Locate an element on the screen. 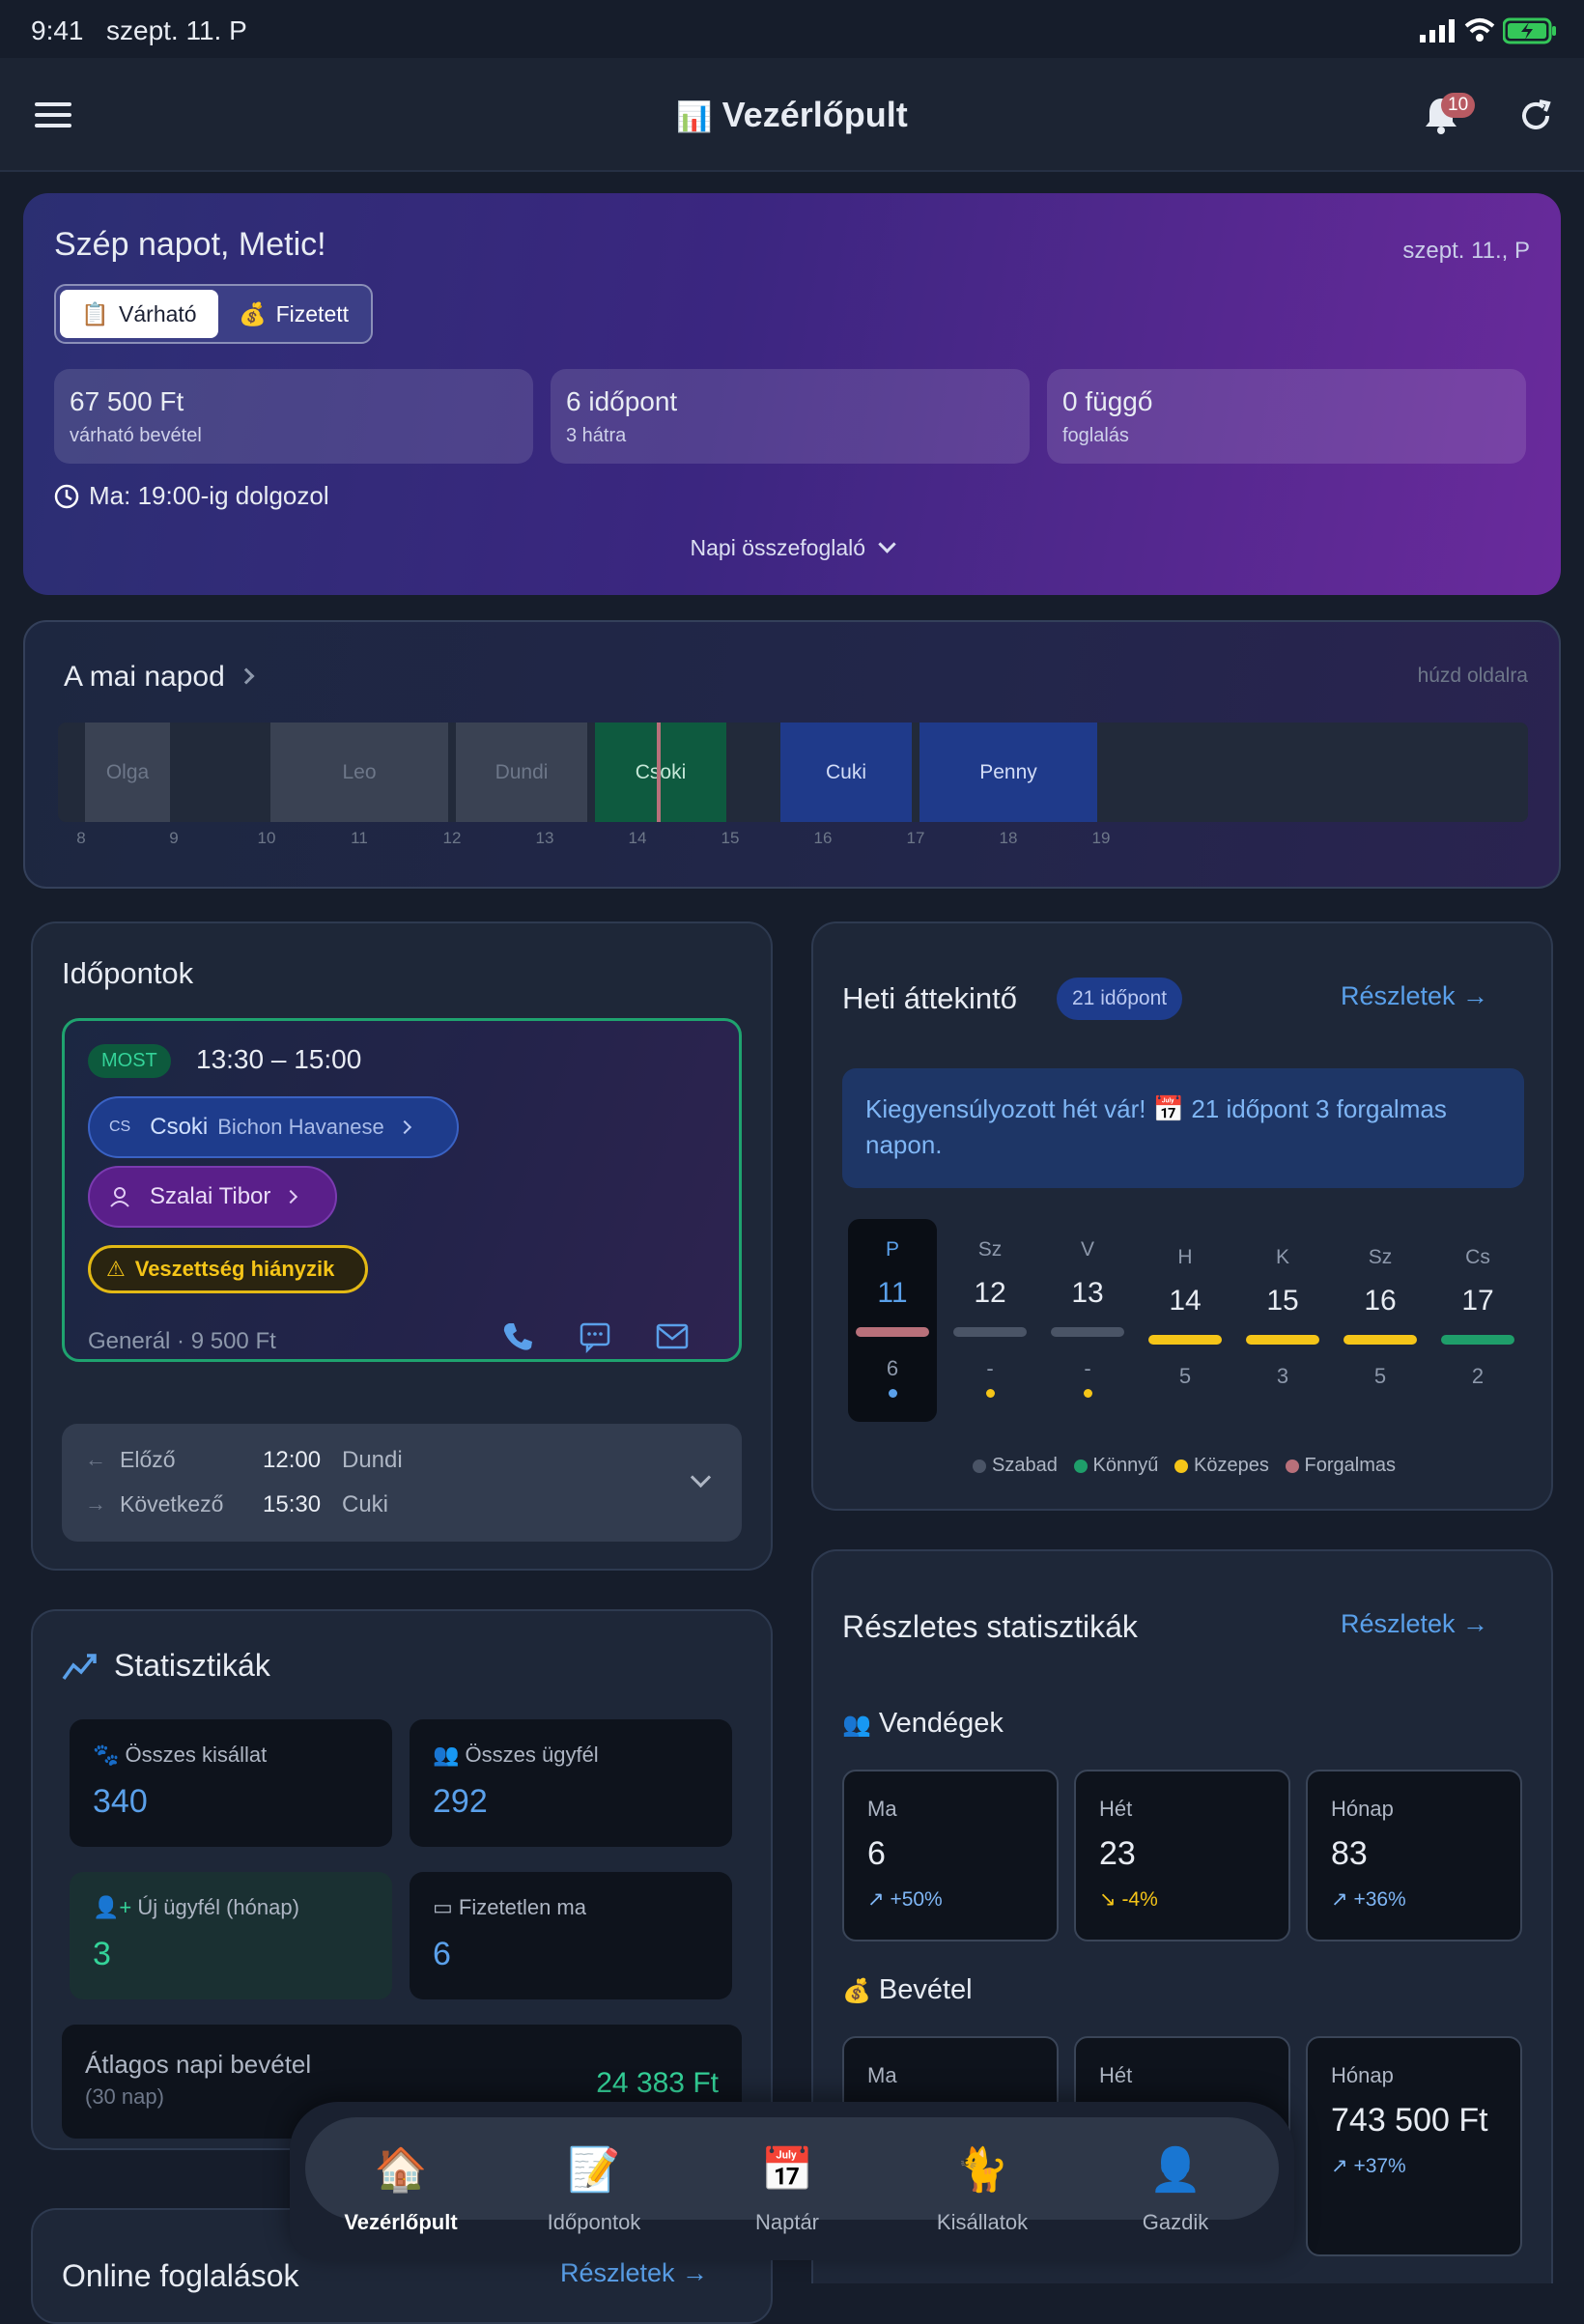 This screenshot has height=2324, width=1584. hour-tick: 13 is located at coordinates (544, 838).